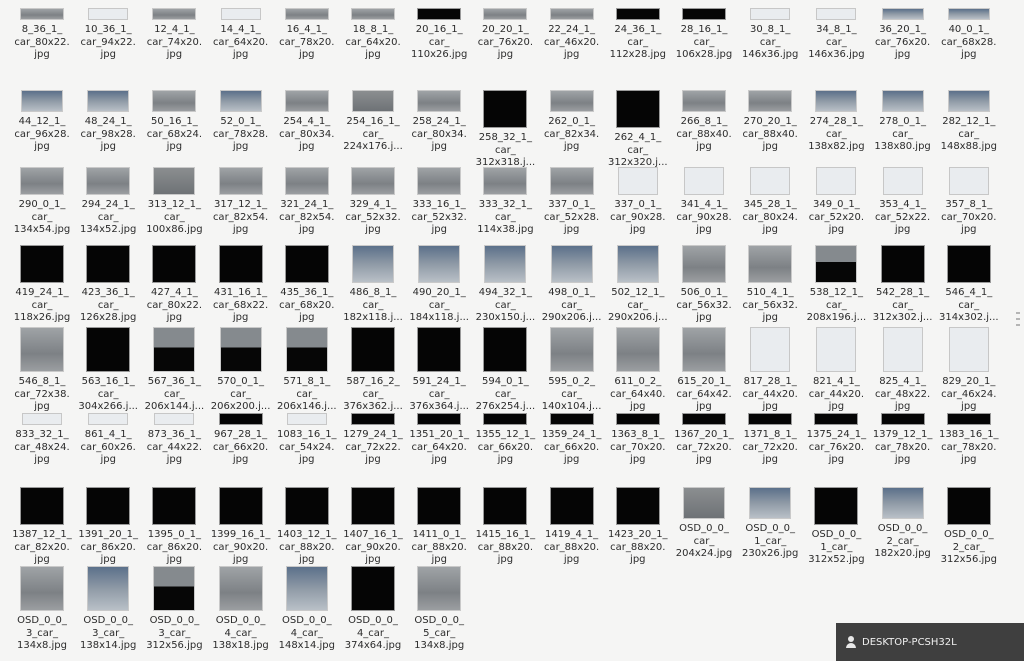  What do you see at coordinates (439, 633) in the screenshot?
I see `file-name: OSD_0_0_ 5_car_ 134x8.jpg` at bounding box center [439, 633].